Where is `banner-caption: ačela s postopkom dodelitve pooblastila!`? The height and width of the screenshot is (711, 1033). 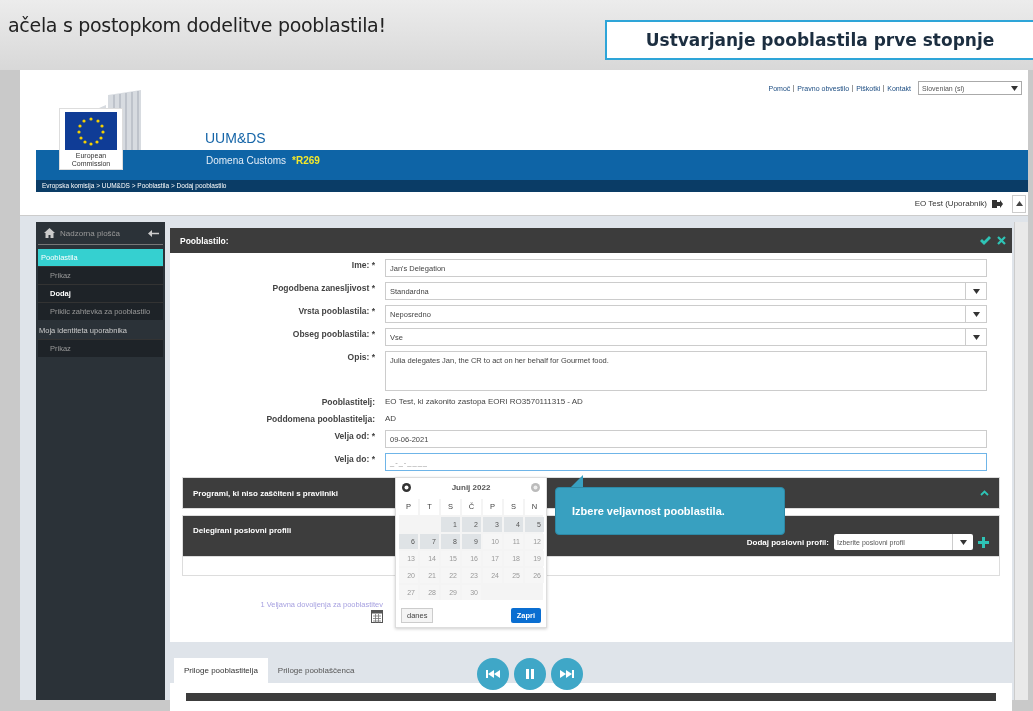
banner-caption: ačela s postopkom dodelitve pooblastila! is located at coordinates (196, 24).